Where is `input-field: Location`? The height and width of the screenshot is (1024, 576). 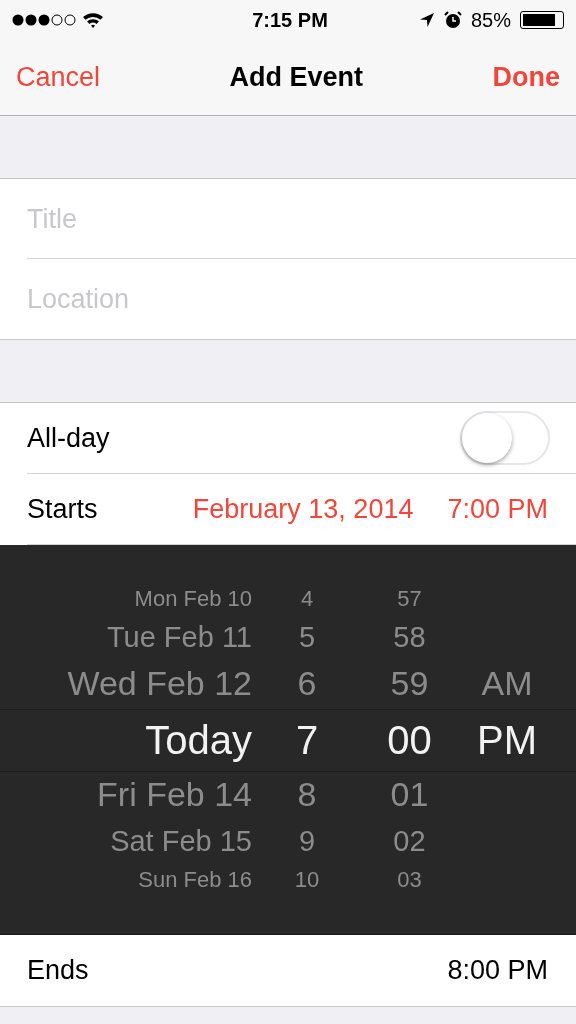 input-field: Location is located at coordinates (288, 299).